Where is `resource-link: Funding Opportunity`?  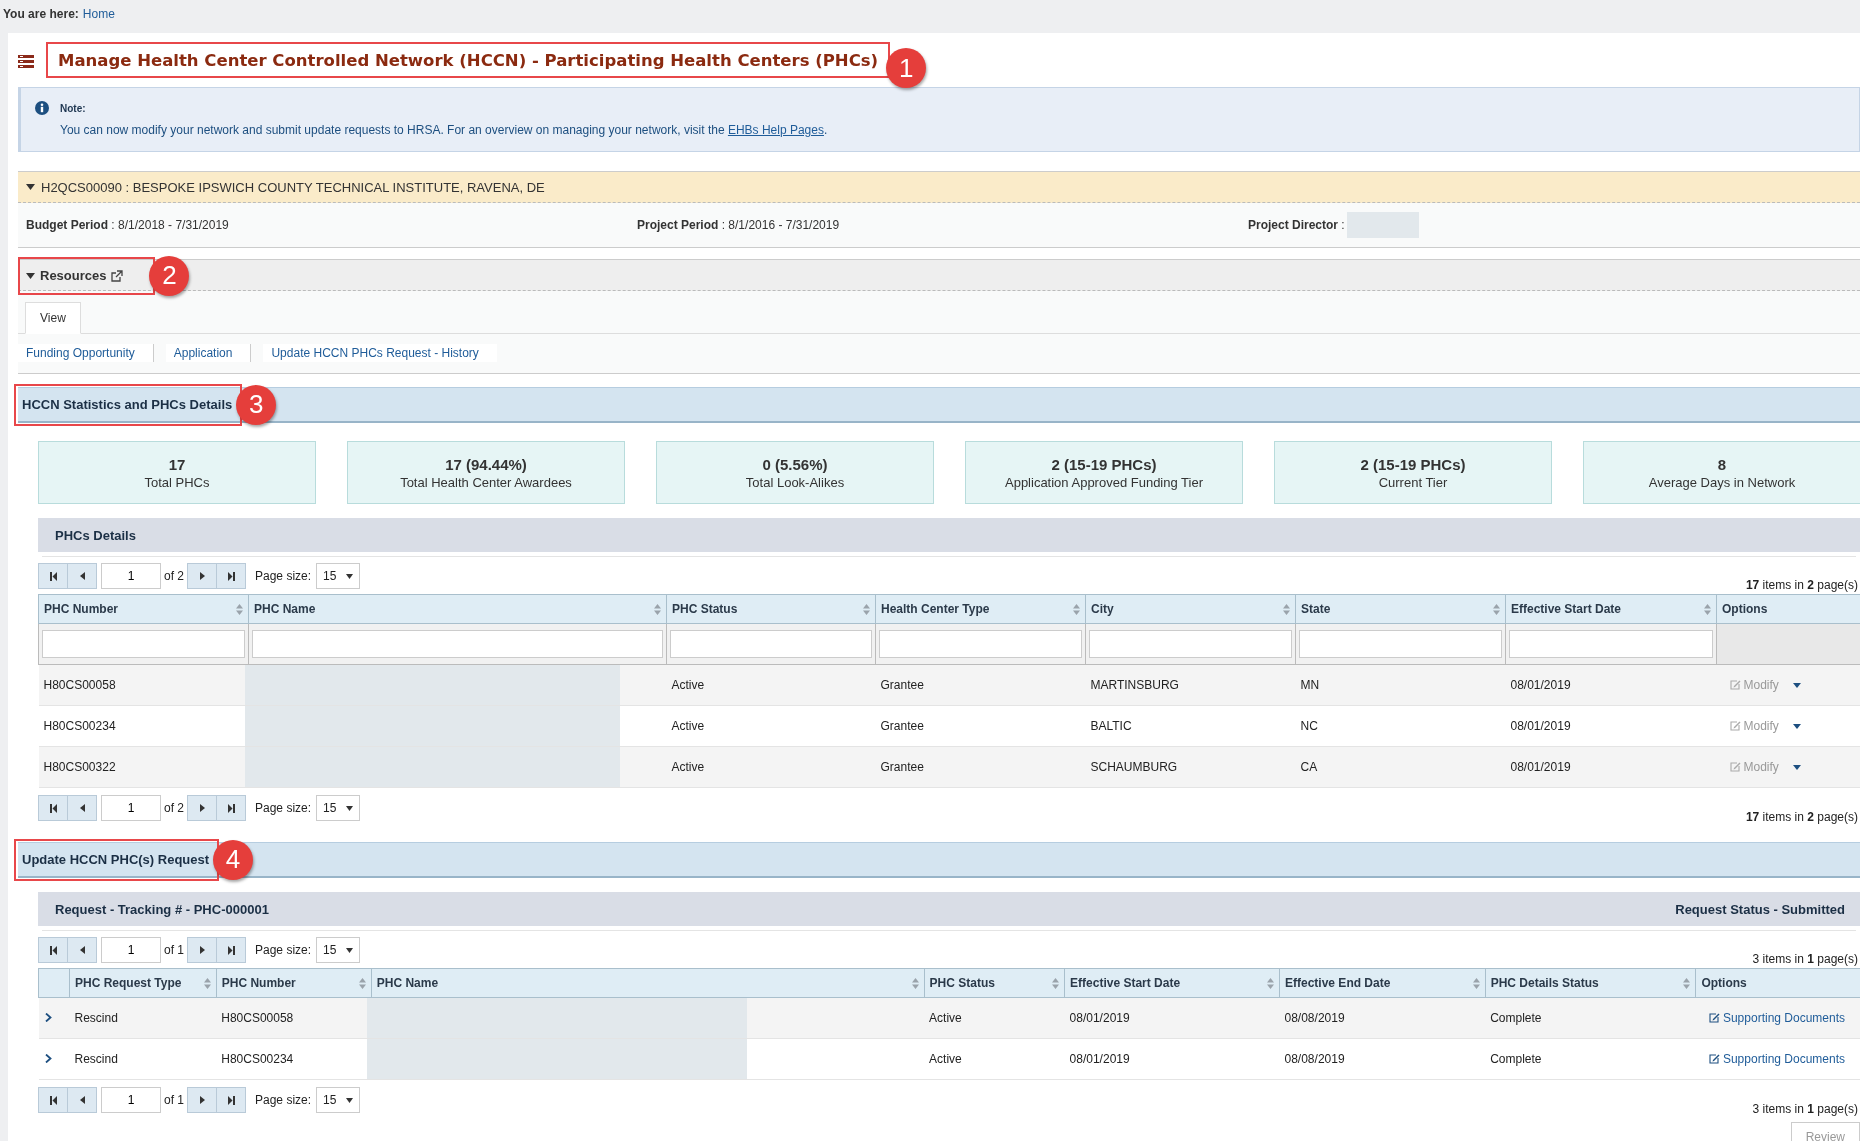 resource-link: Funding Opportunity is located at coordinates (86, 353).